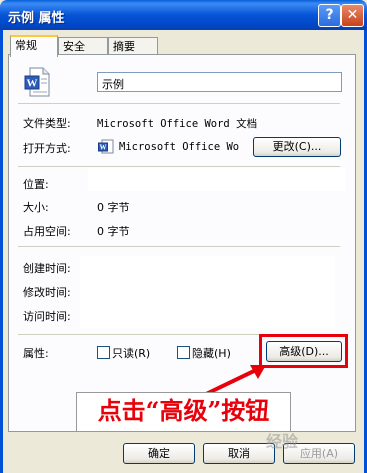 This screenshot has width=367, height=473. What do you see at coordinates (113, 207) in the screenshot?
I see `size-value: 0 字节` at bounding box center [113, 207].